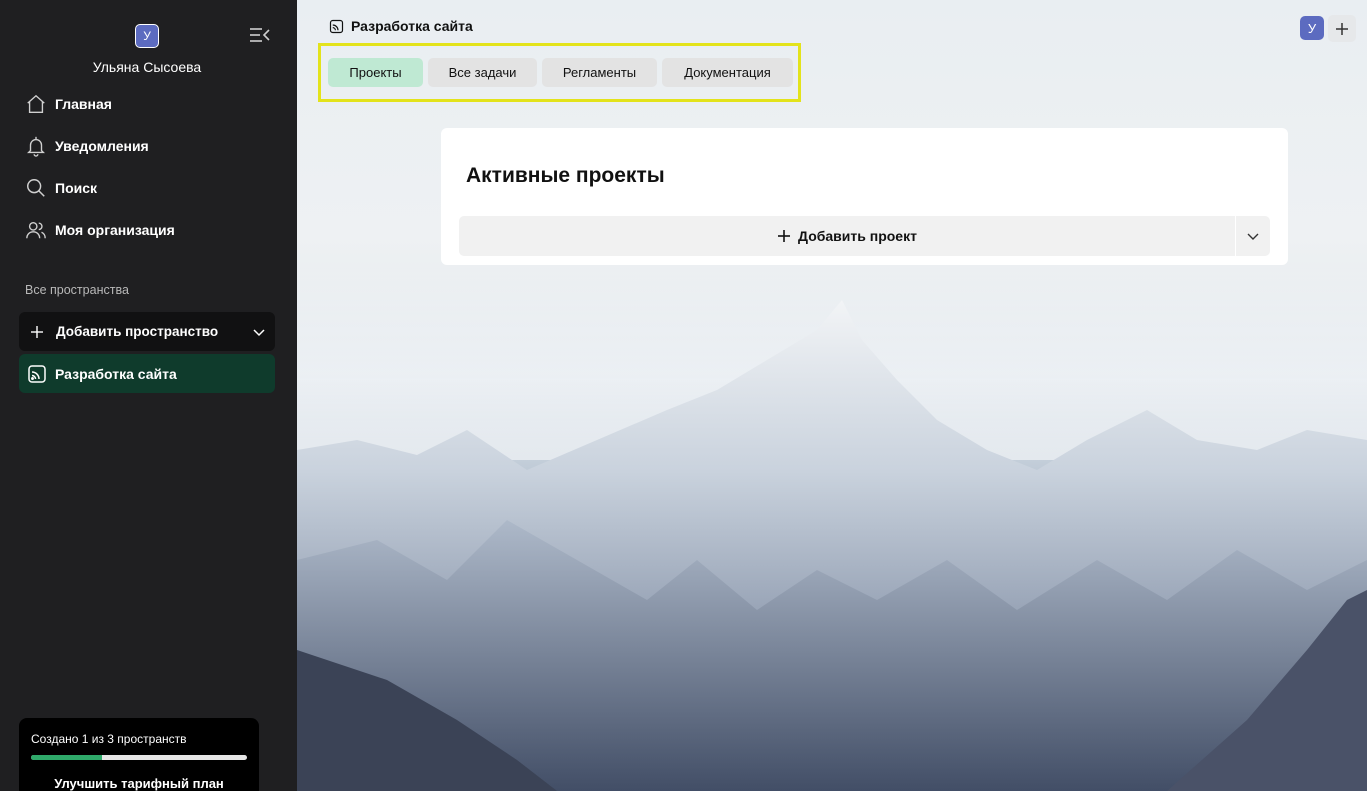 The width and height of the screenshot is (1367, 791). What do you see at coordinates (857, 236) in the screenshot?
I see `add-project-label: Добавить проект` at bounding box center [857, 236].